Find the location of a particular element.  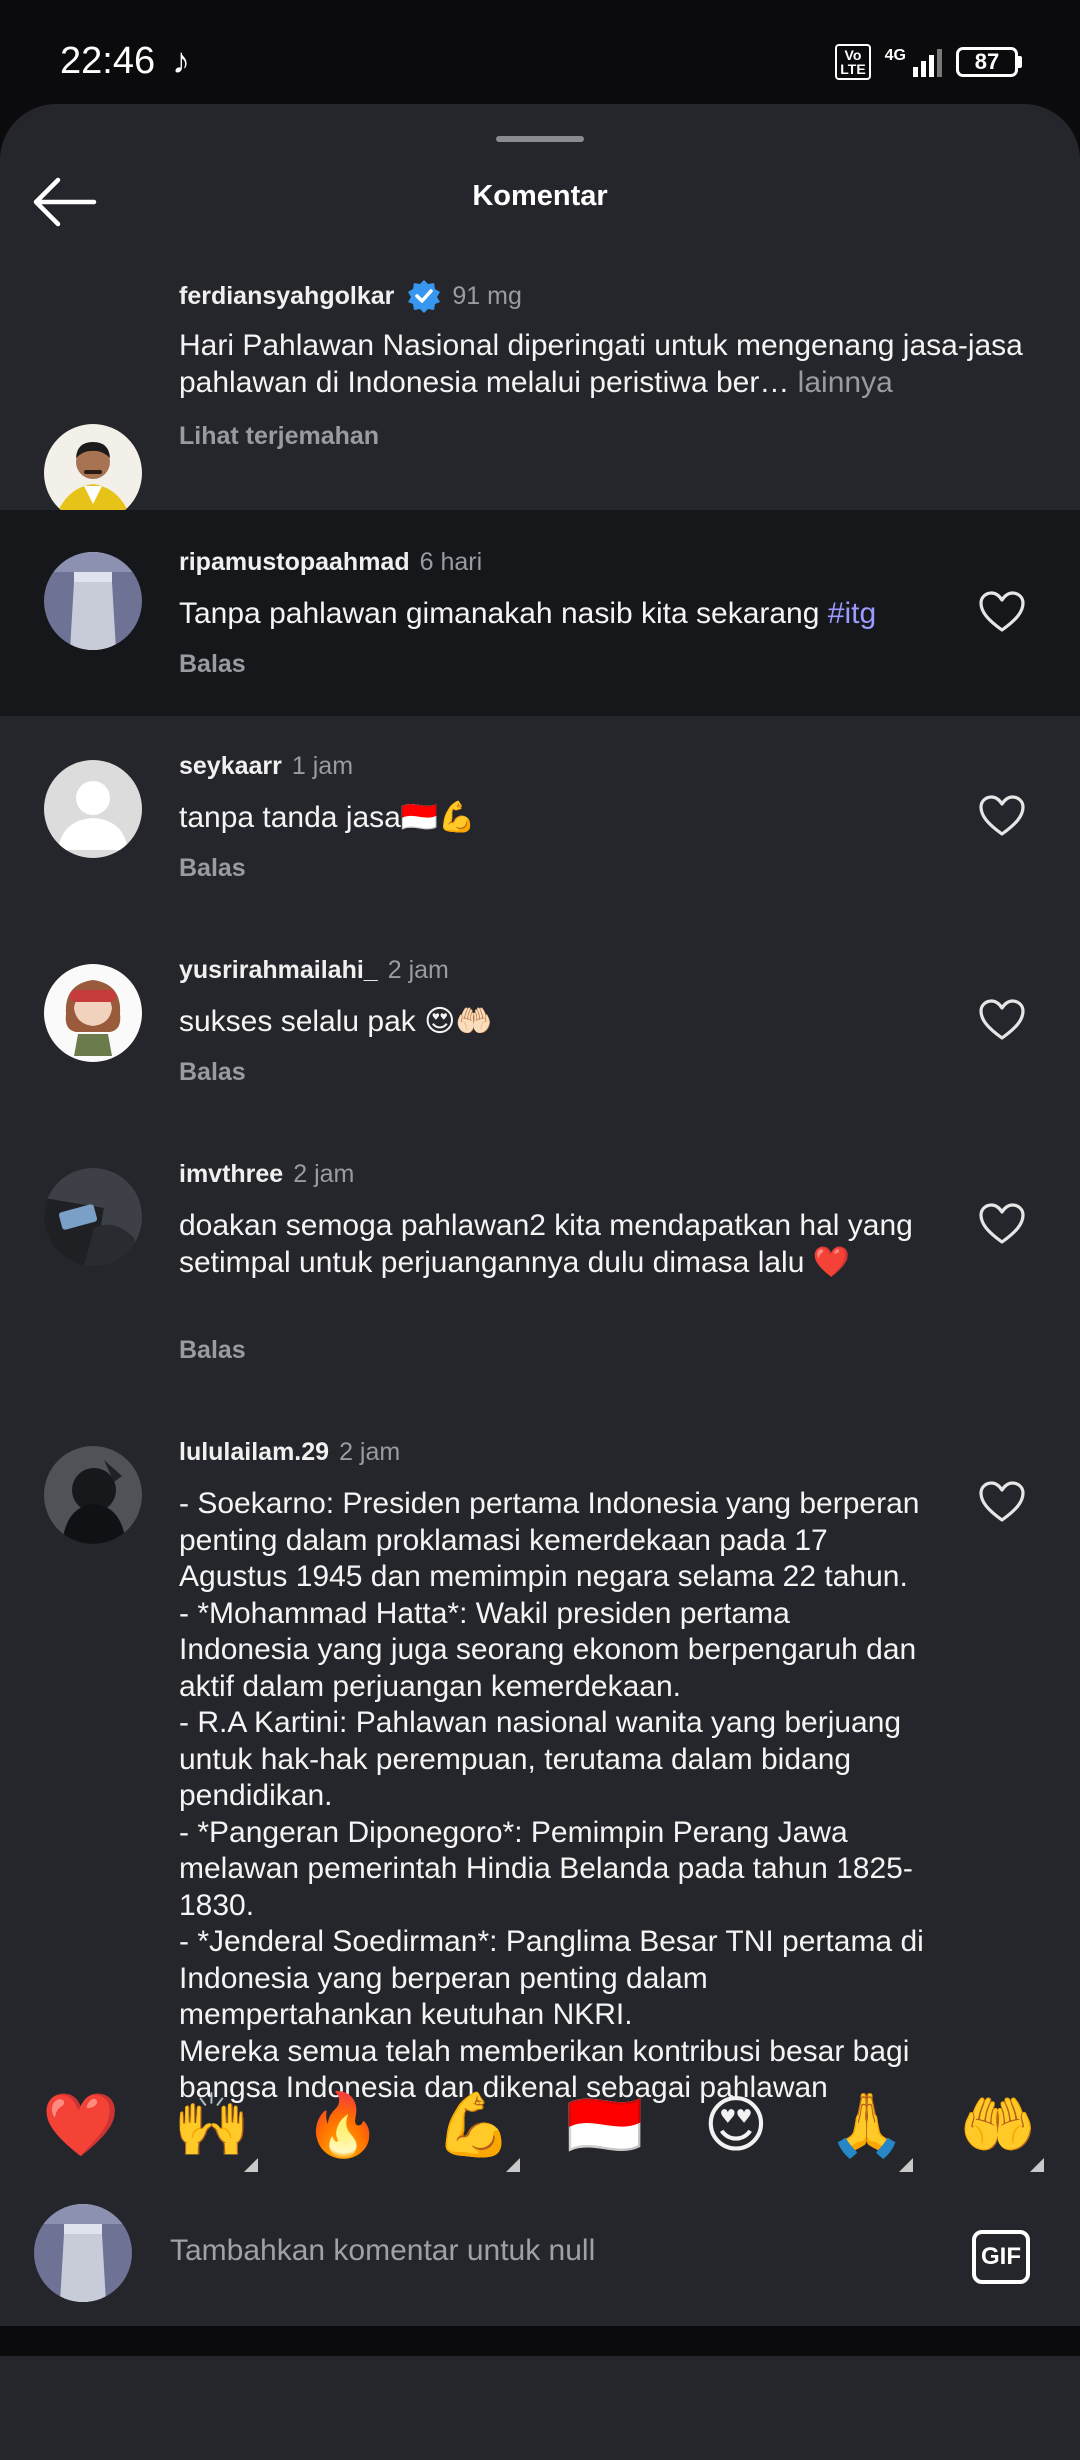

emoji-folded-hands-button: 🙏 is located at coordinates (867, 2126).